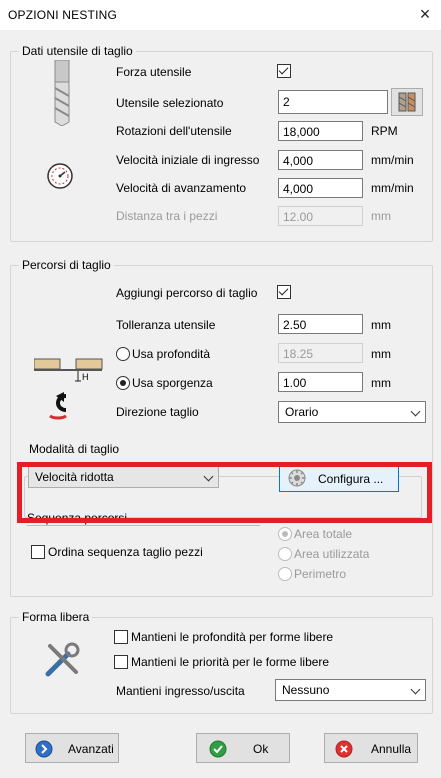 This screenshot has width=441, height=778. I want to click on keep-entry-select-value: Nessuno, so click(306, 690).